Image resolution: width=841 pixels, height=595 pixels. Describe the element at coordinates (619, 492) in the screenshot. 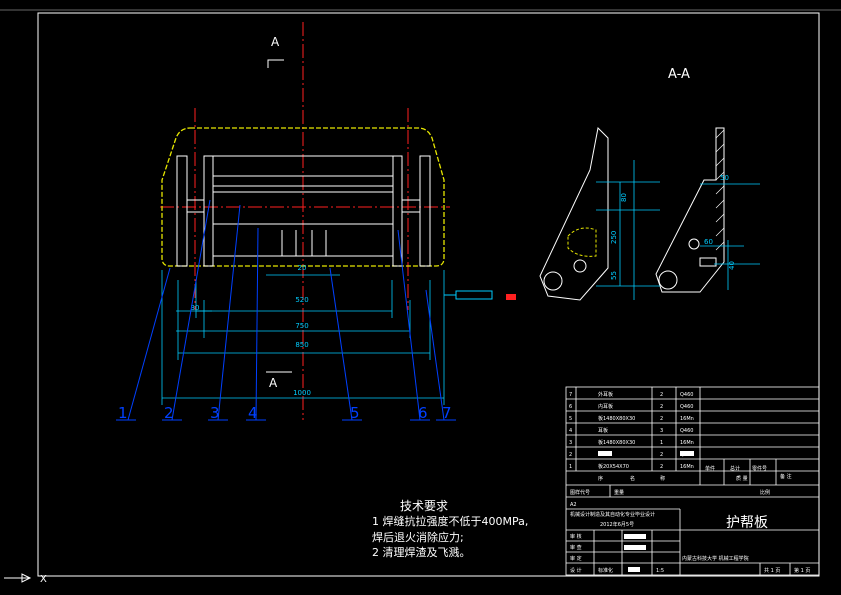

I see `weight-label: 重量` at that location.